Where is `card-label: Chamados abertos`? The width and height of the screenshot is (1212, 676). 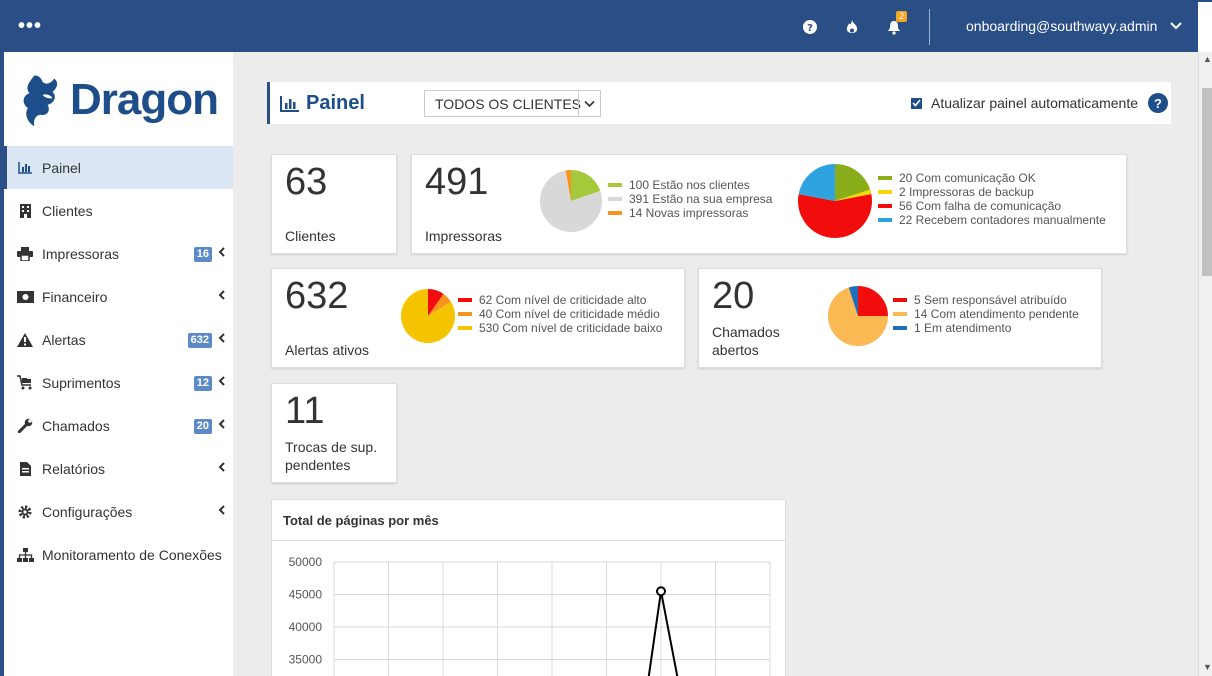
card-label: Chamados abertos is located at coordinates (746, 341).